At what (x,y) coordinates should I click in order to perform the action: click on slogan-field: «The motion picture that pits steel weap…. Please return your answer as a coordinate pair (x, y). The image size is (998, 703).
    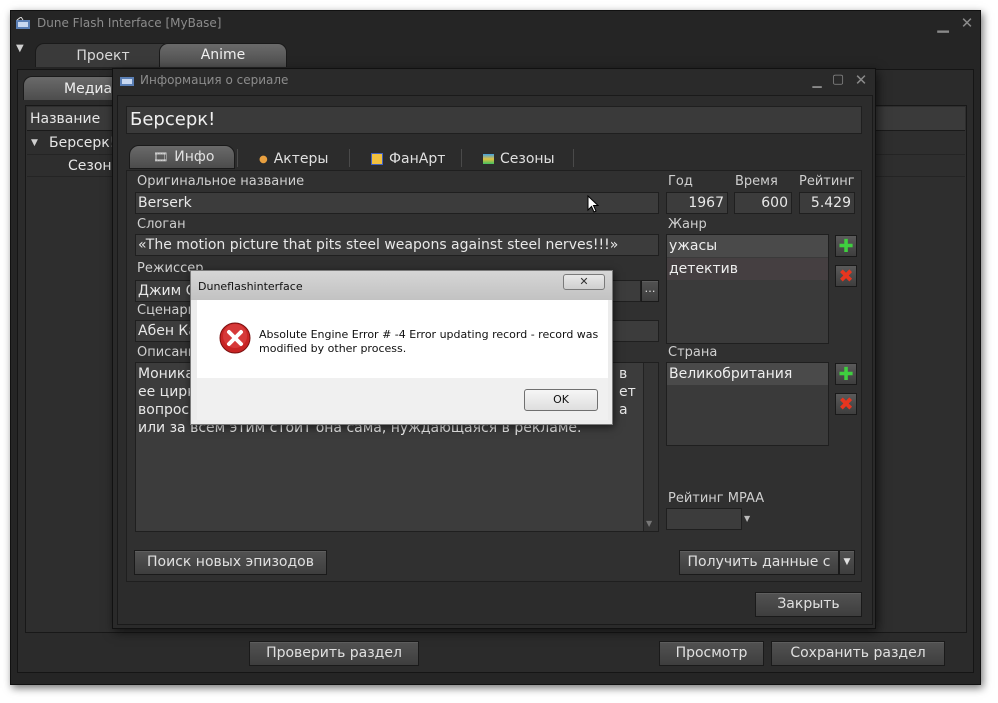
    Looking at the image, I should click on (397, 245).